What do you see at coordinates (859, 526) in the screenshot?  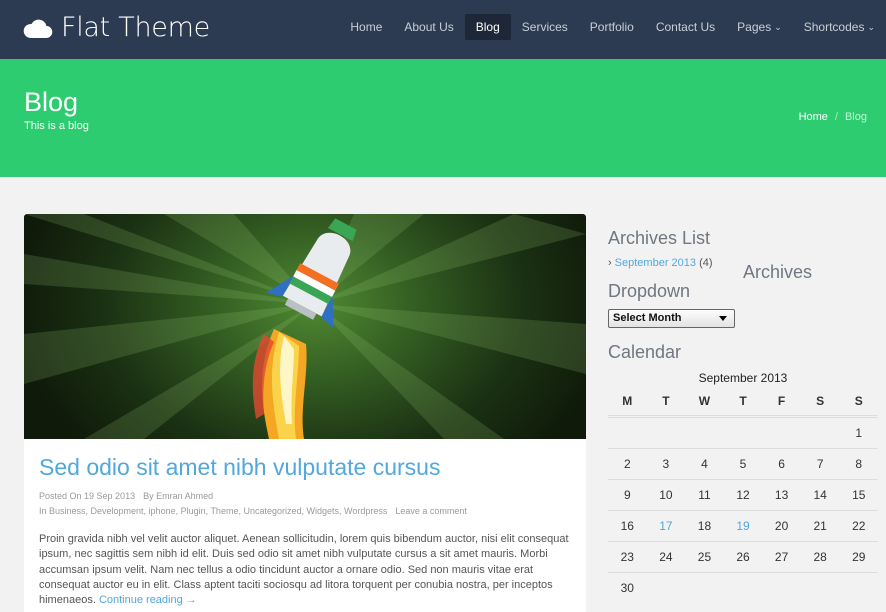 I see `calendar-day: 22` at bounding box center [859, 526].